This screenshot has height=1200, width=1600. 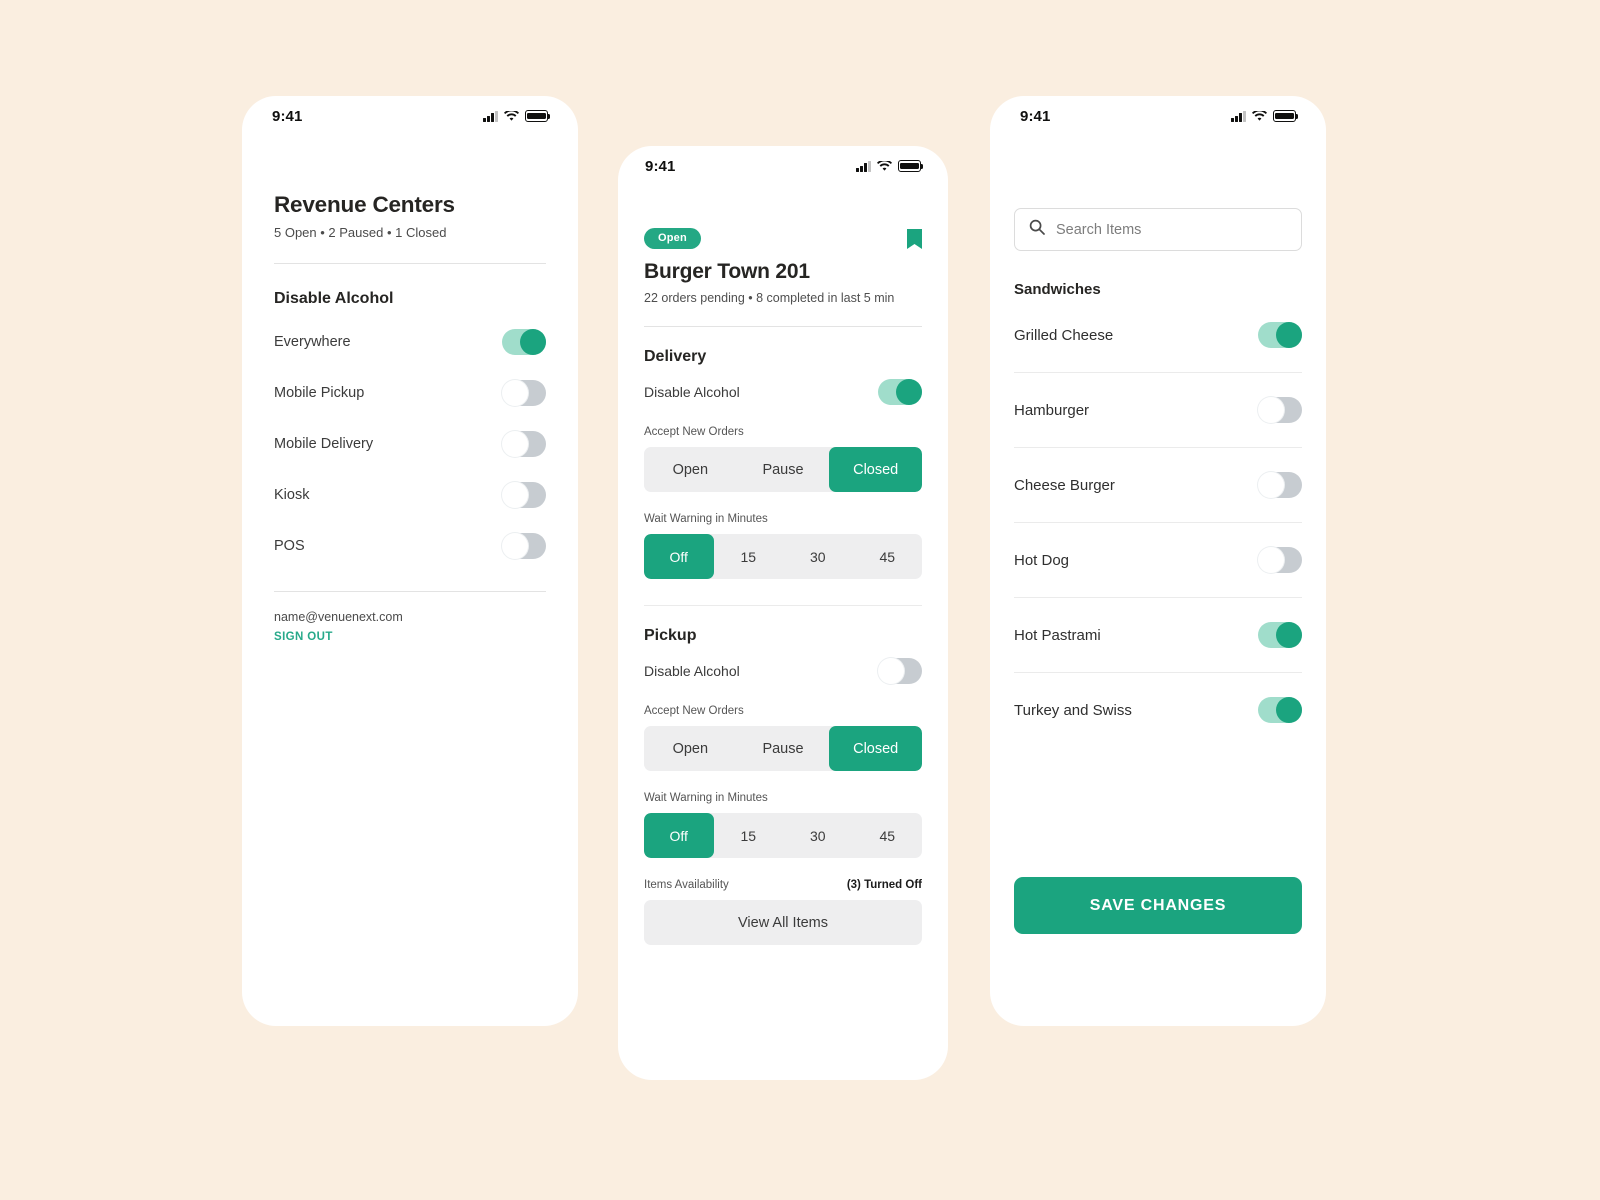 What do you see at coordinates (524, 494) in the screenshot?
I see `toggle-kiosk` at bounding box center [524, 494].